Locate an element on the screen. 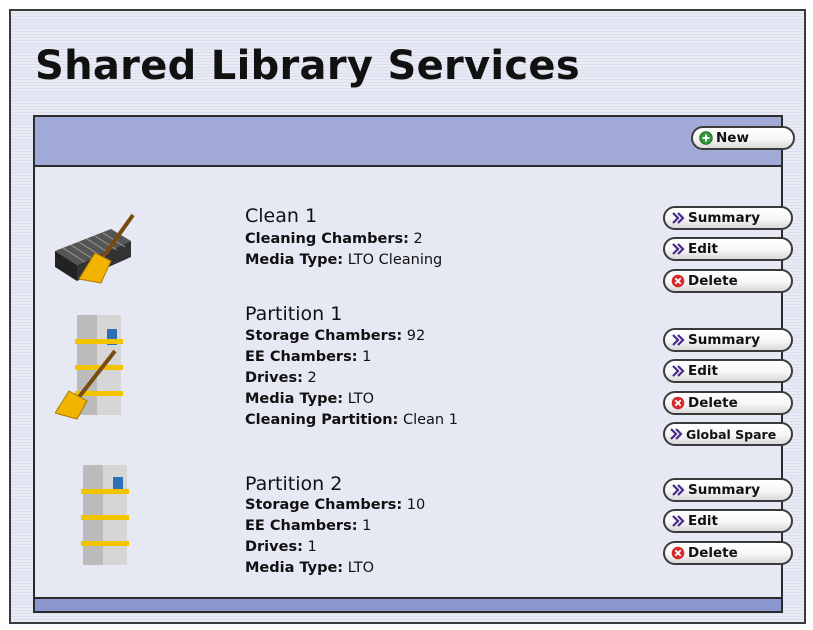  entry-title: Clean 1 is located at coordinates (281, 216).